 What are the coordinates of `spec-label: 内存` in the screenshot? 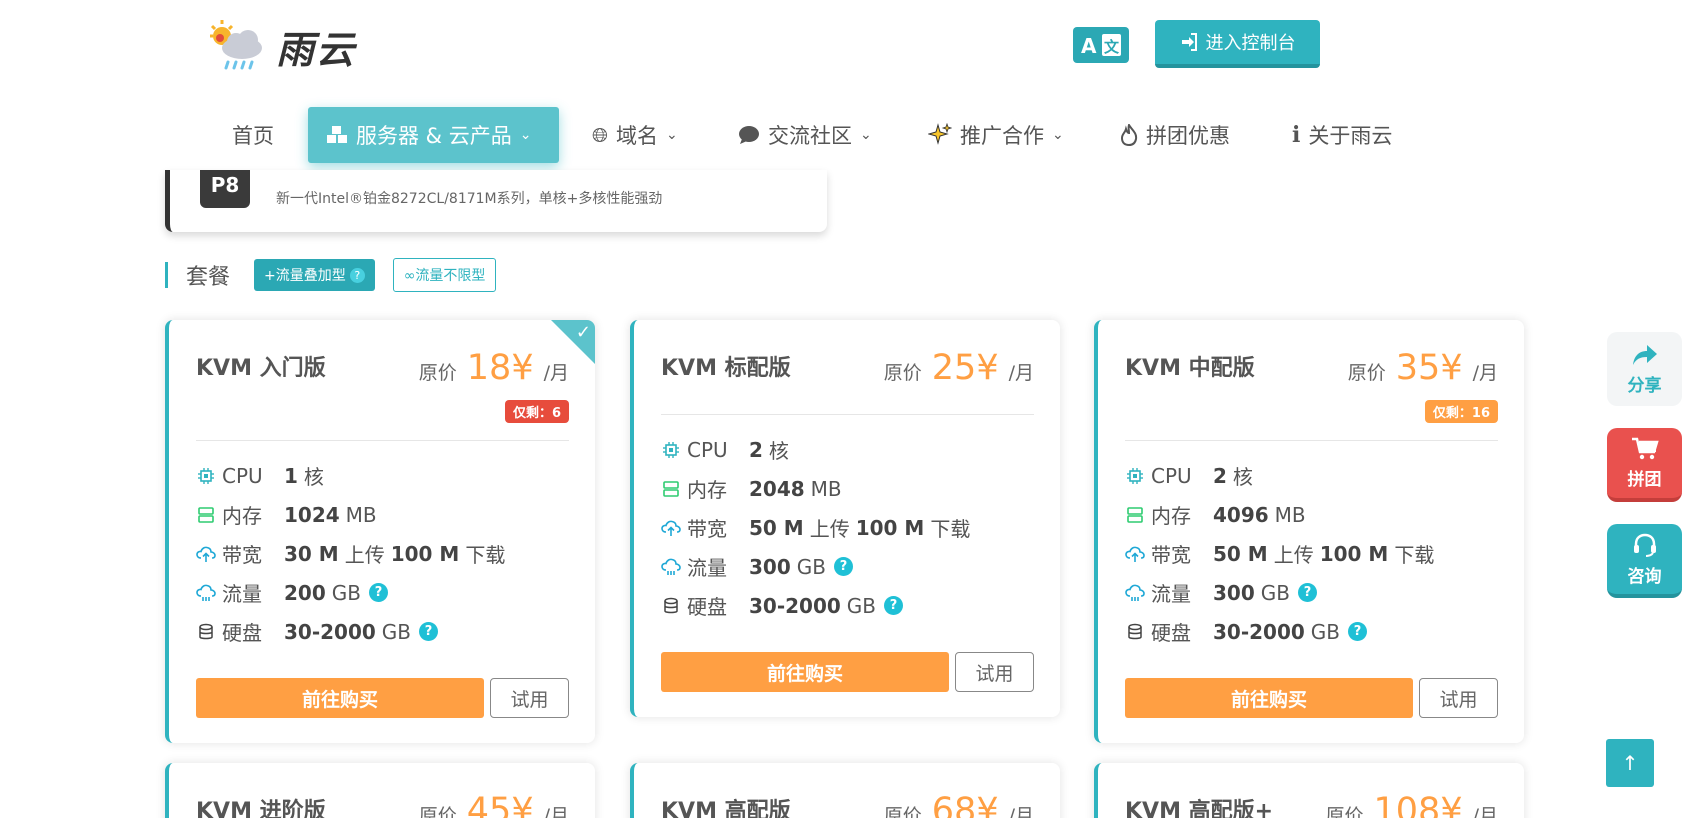 It's located at (242, 516).